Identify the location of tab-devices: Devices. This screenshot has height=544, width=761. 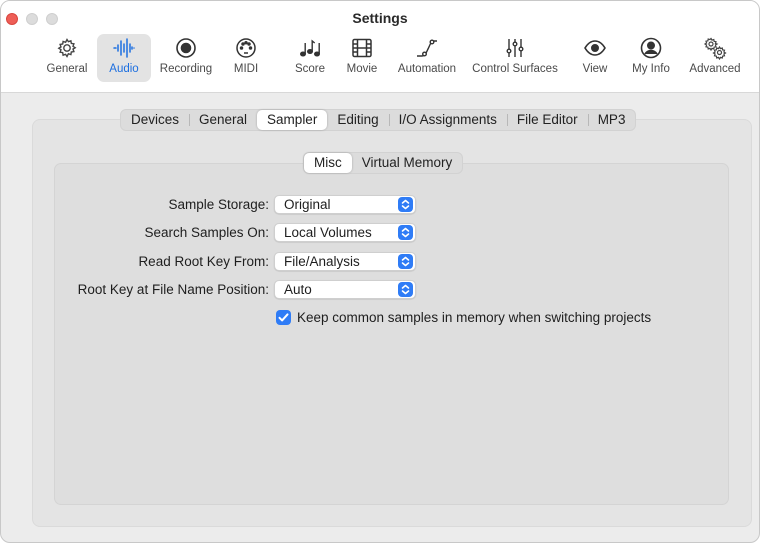
(155, 120).